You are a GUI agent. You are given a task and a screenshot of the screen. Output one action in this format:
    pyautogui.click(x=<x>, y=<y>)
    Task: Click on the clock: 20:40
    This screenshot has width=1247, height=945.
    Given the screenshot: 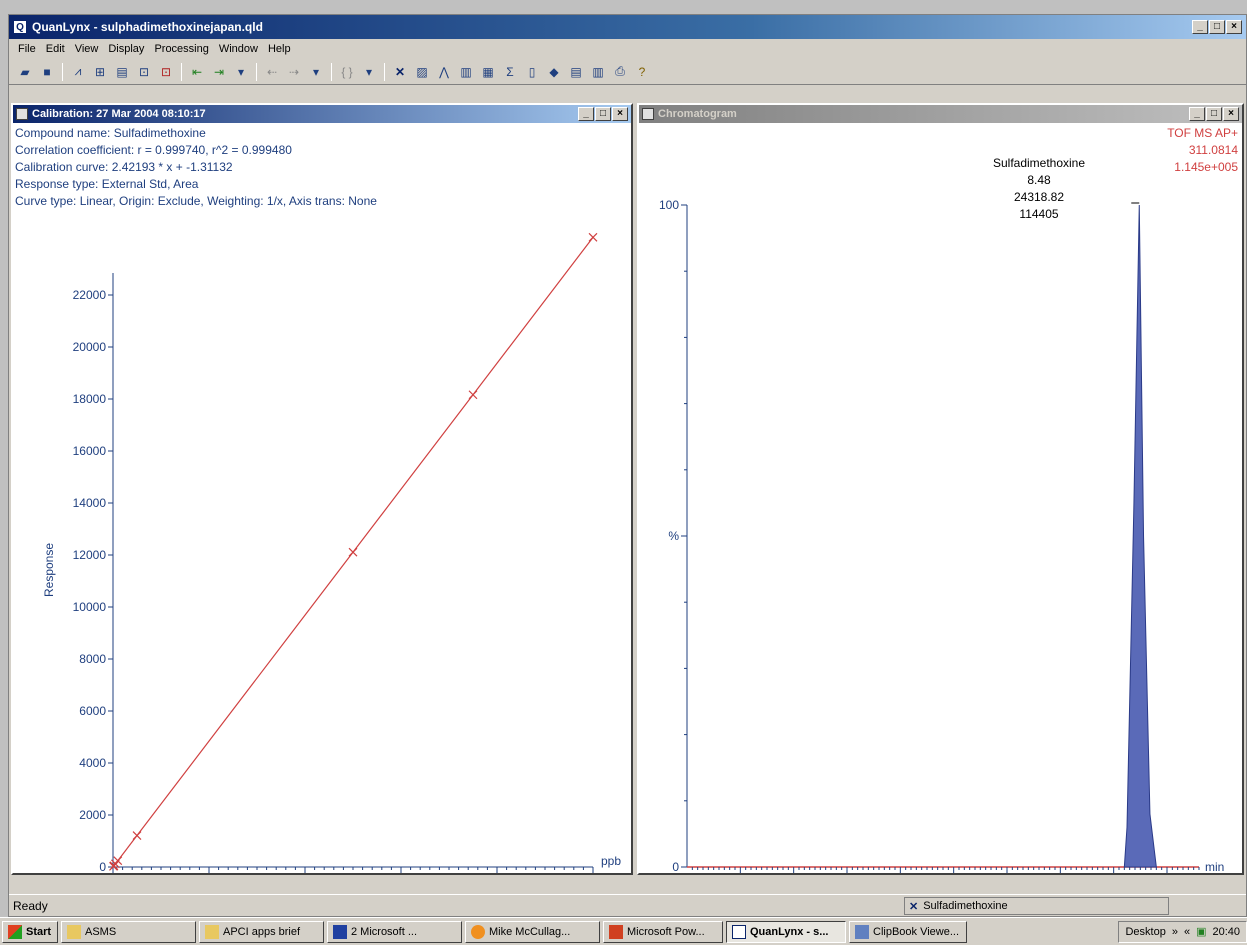 What is the action you would take?
    pyautogui.click(x=1226, y=932)
    